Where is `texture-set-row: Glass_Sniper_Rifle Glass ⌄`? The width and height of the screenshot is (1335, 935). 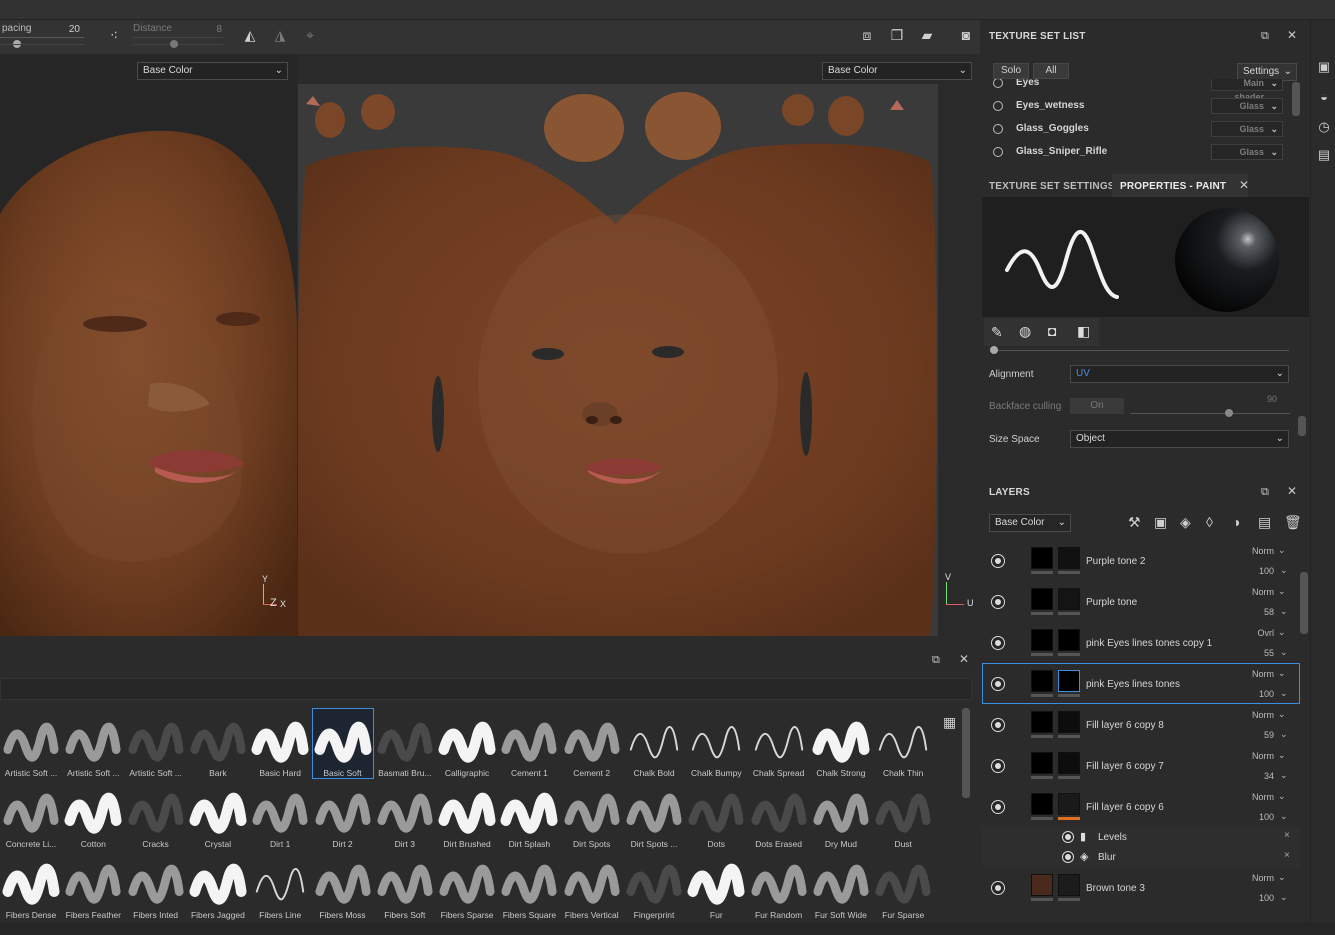
texture-set-row: Glass_Sniper_Rifle Glass ⌄ is located at coordinates (1137, 151).